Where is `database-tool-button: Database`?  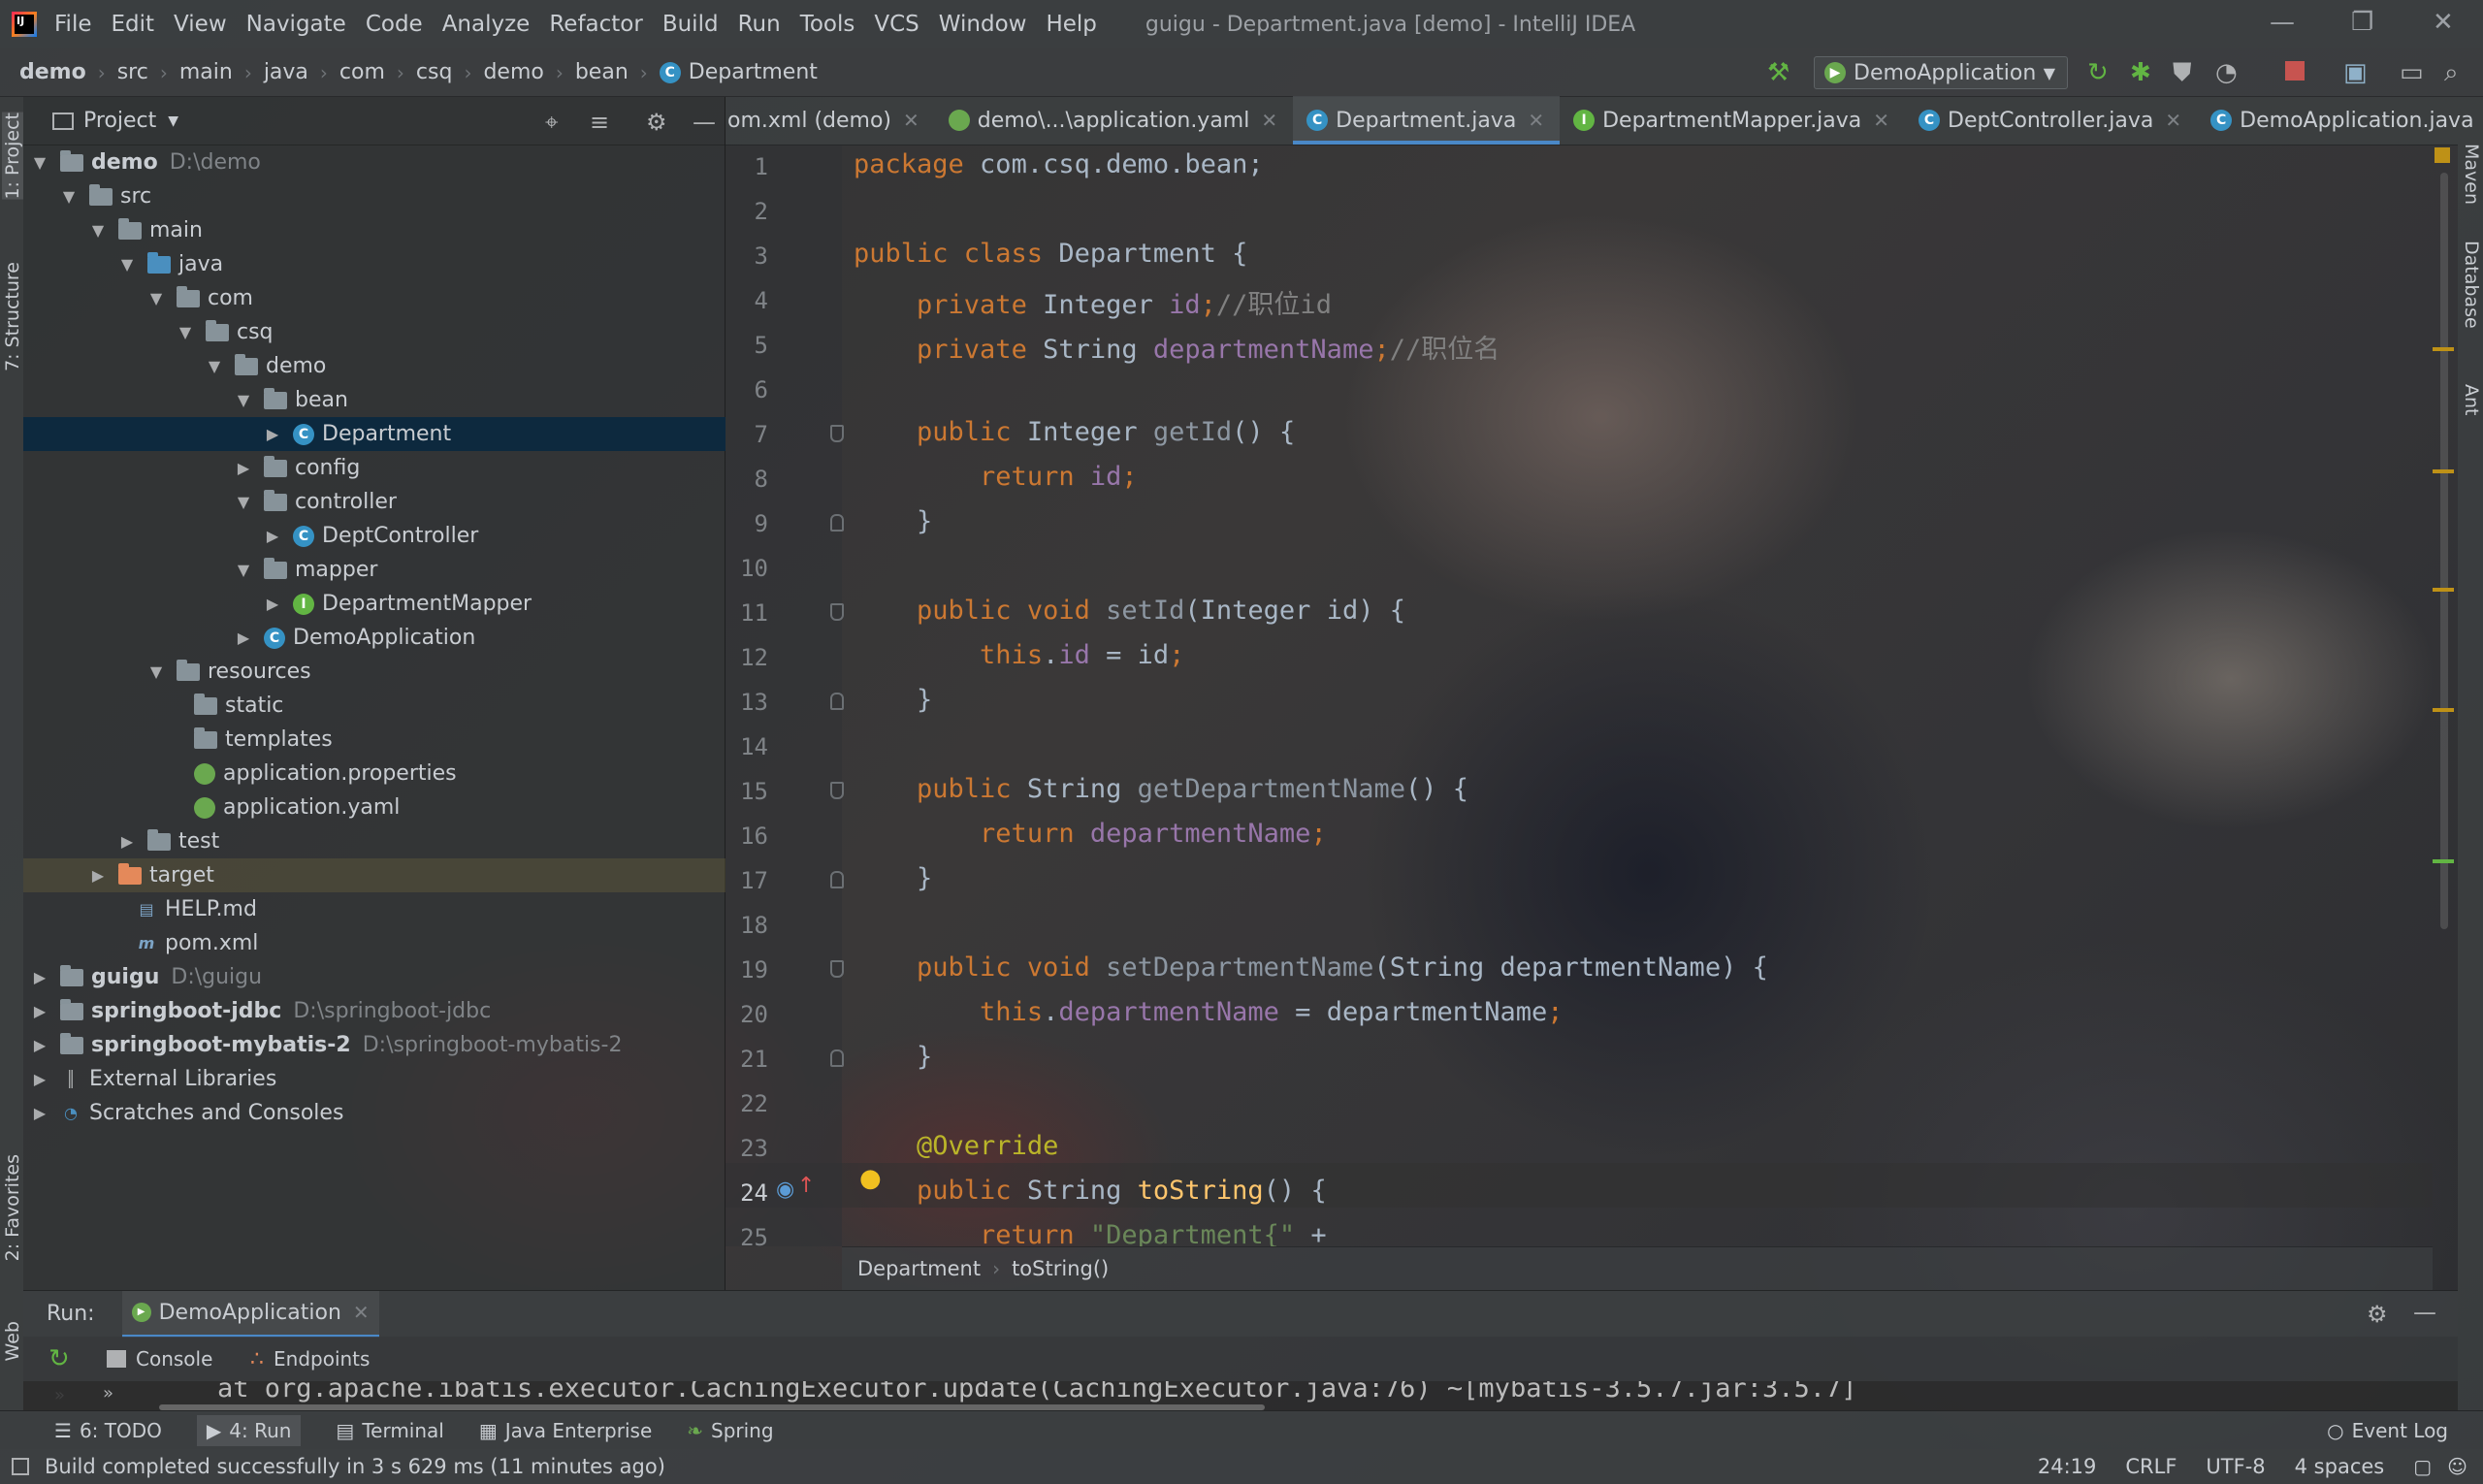 database-tool-button: Database is located at coordinates (2471, 285).